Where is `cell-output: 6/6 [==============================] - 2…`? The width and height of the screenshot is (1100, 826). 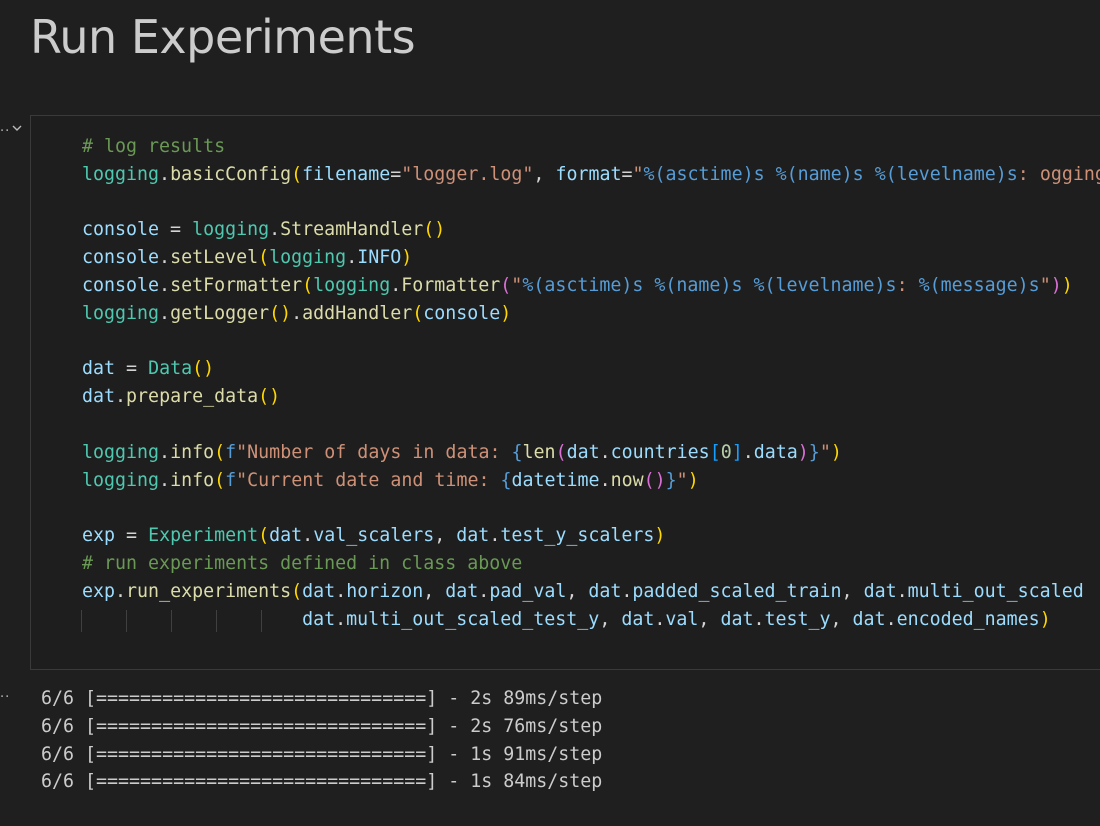
cell-output: 6/6 [==============================] - 2… is located at coordinates (321, 740).